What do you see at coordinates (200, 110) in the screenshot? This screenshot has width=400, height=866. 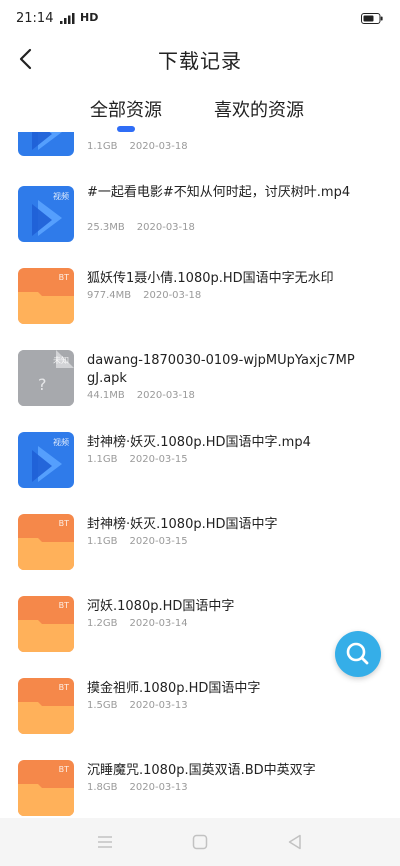 I see `tab-bar: 全部资源 喜欢的资源` at bounding box center [200, 110].